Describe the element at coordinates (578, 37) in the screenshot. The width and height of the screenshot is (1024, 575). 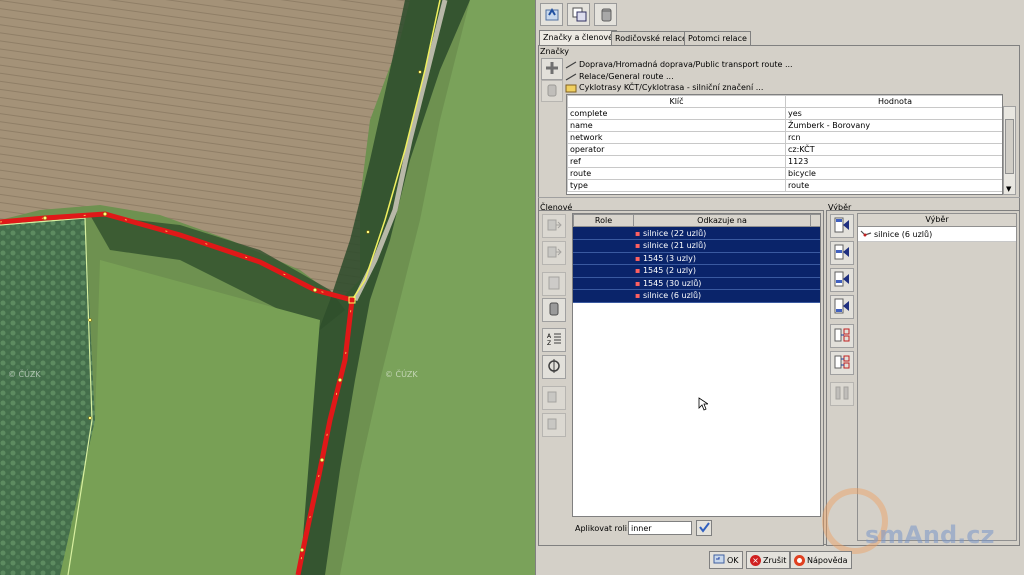
I see `tab-tags-members: Značky a členové` at that location.